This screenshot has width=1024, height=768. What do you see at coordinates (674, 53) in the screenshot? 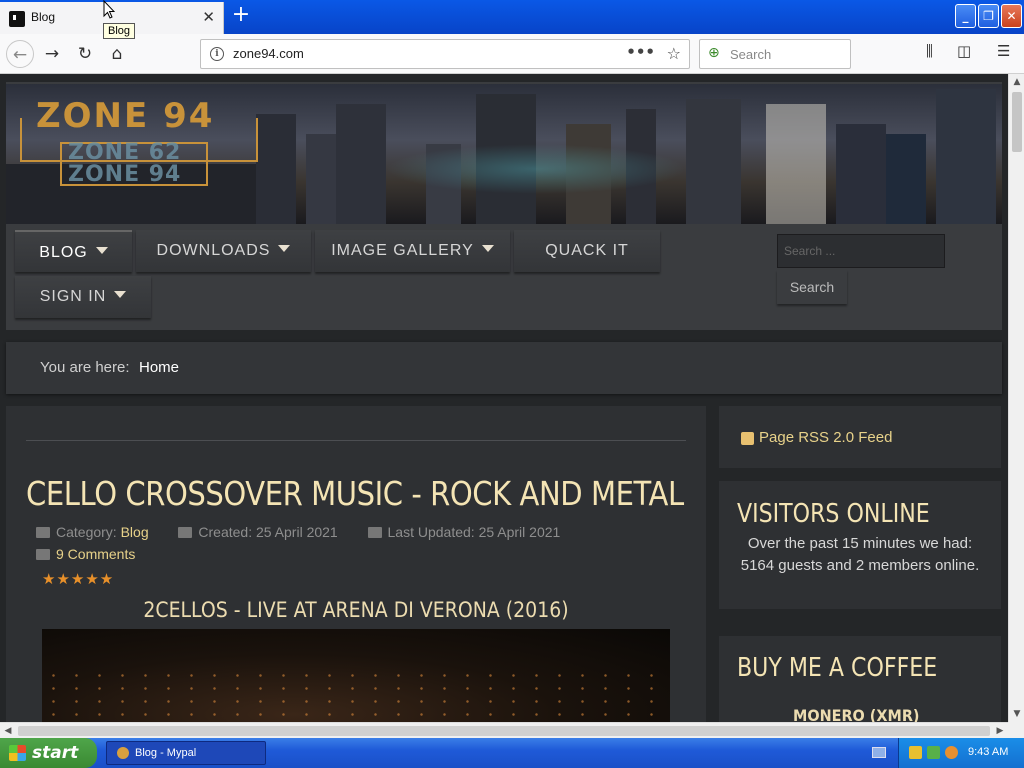
I see `bookmark-star-icon: ☆` at bounding box center [674, 53].